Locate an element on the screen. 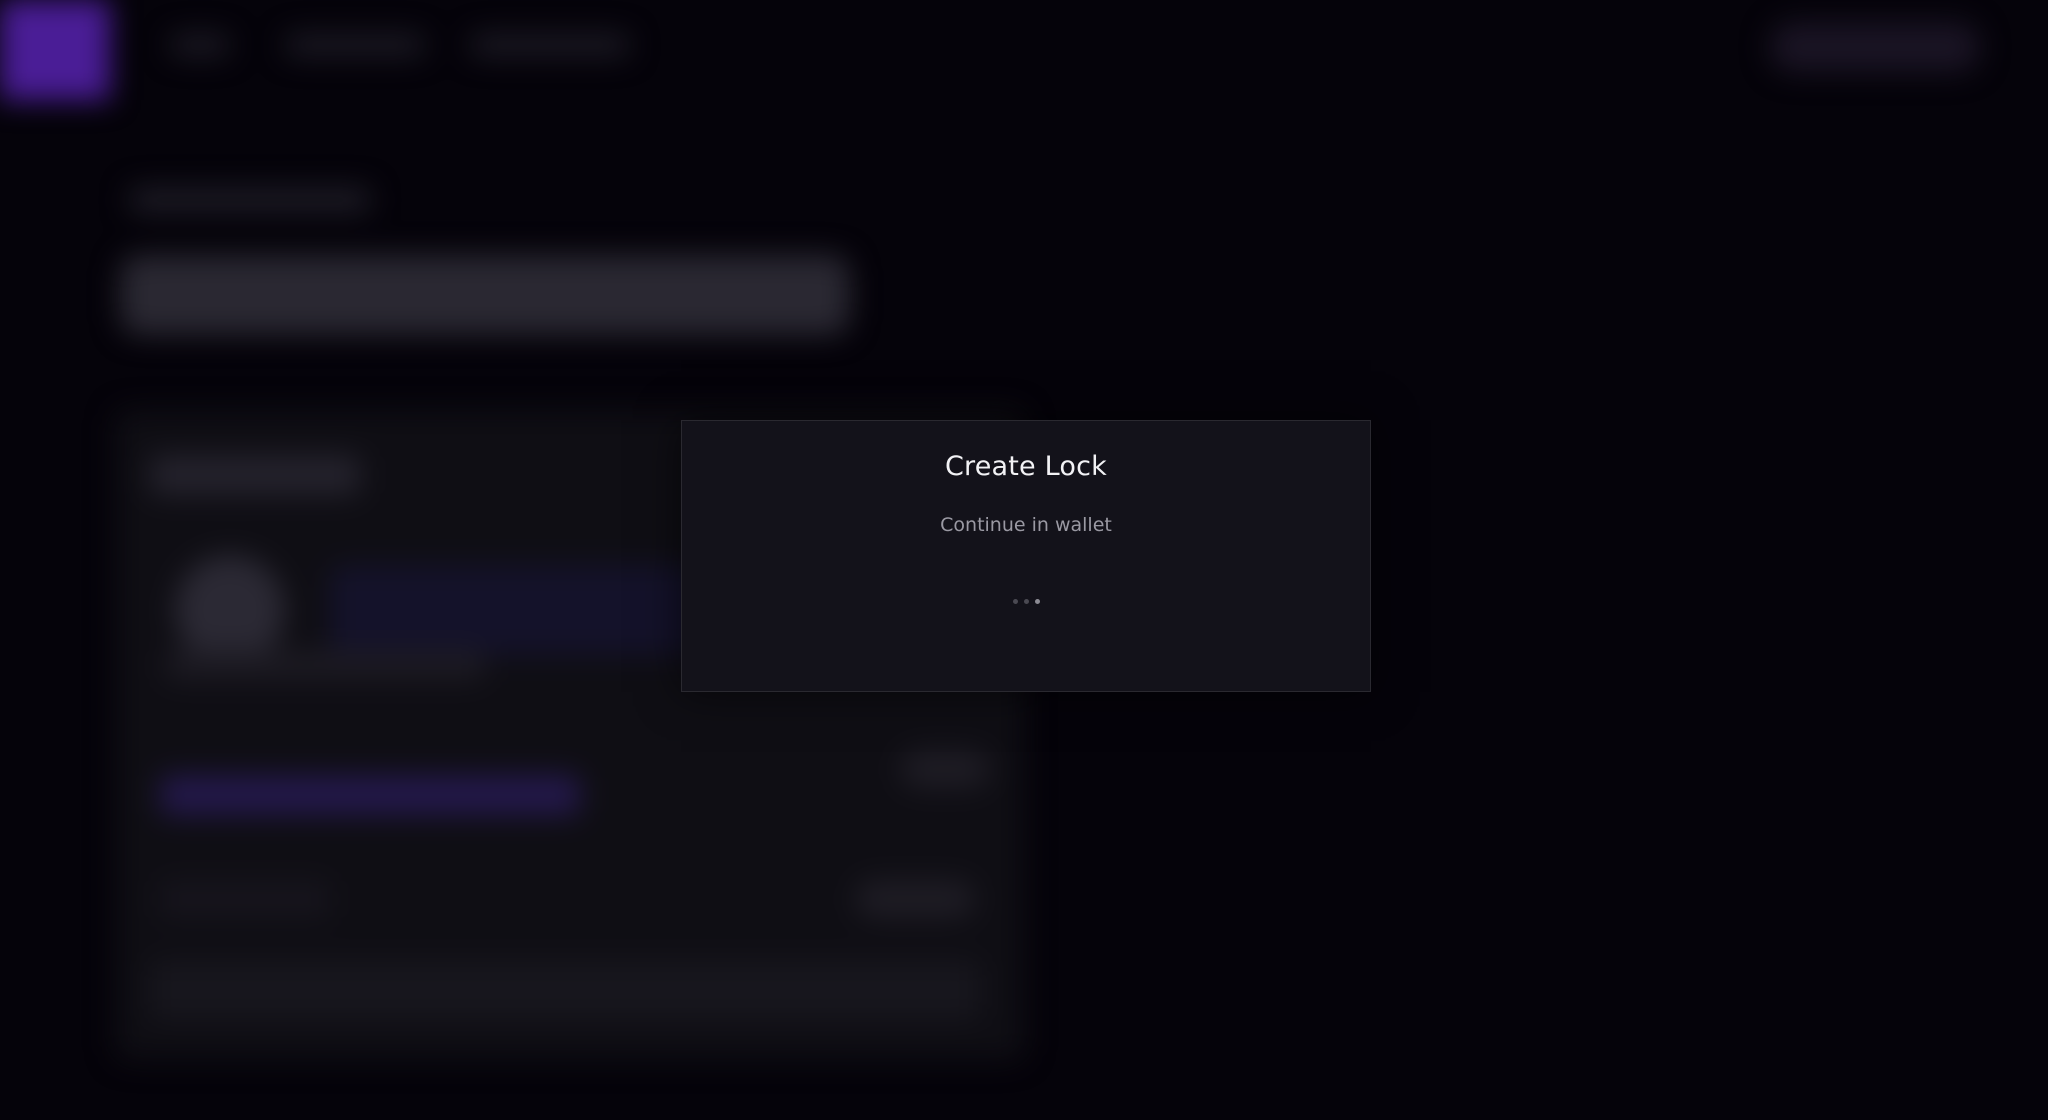 The height and width of the screenshot is (1120, 2048). loading-dots-icon is located at coordinates (1026, 601).